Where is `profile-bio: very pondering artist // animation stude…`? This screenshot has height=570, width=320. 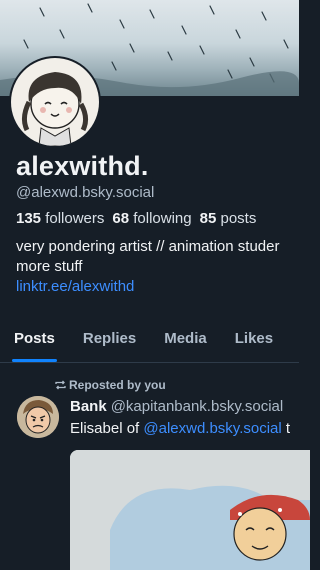
profile-bio: very pondering artist // animation stude… is located at coordinates (157, 267).